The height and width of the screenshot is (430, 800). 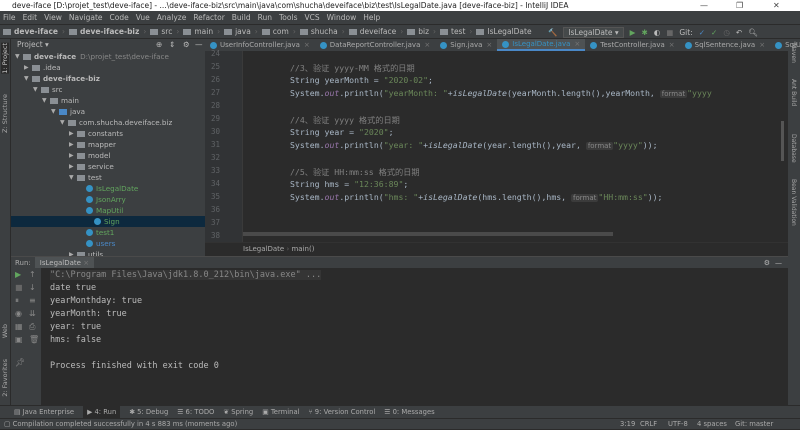 What do you see at coordinates (32, 300) in the screenshot?
I see `soft-wrap-icon: ≡` at bounding box center [32, 300].